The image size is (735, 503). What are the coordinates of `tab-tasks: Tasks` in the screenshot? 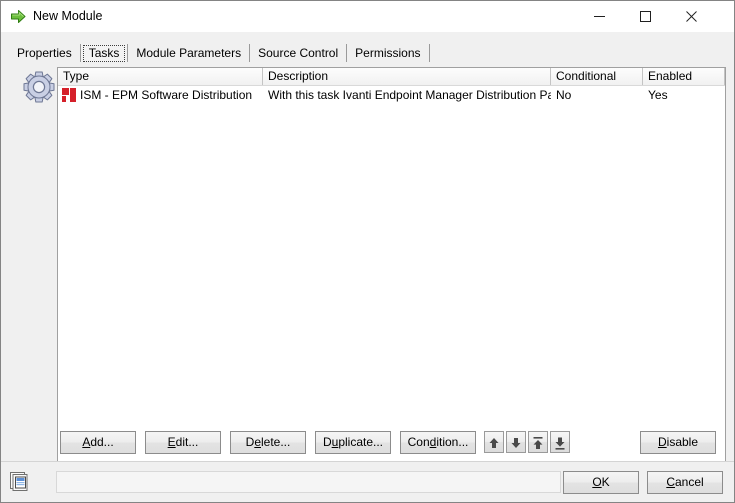 It's located at (104, 53).